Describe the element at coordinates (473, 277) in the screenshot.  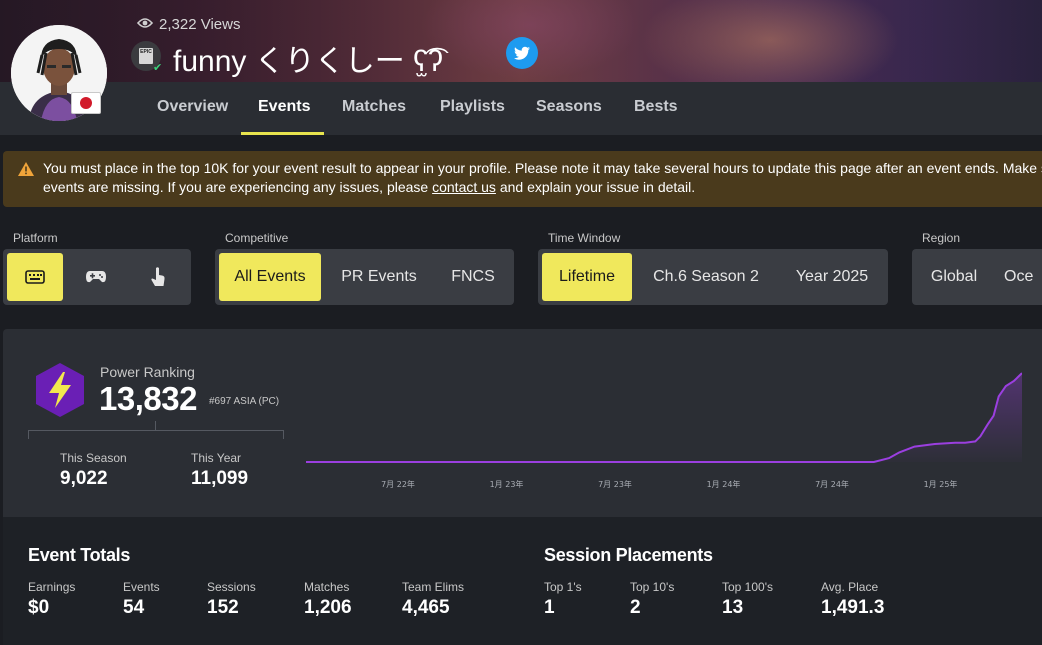
I see `fncs-button: FNCS` at that location.